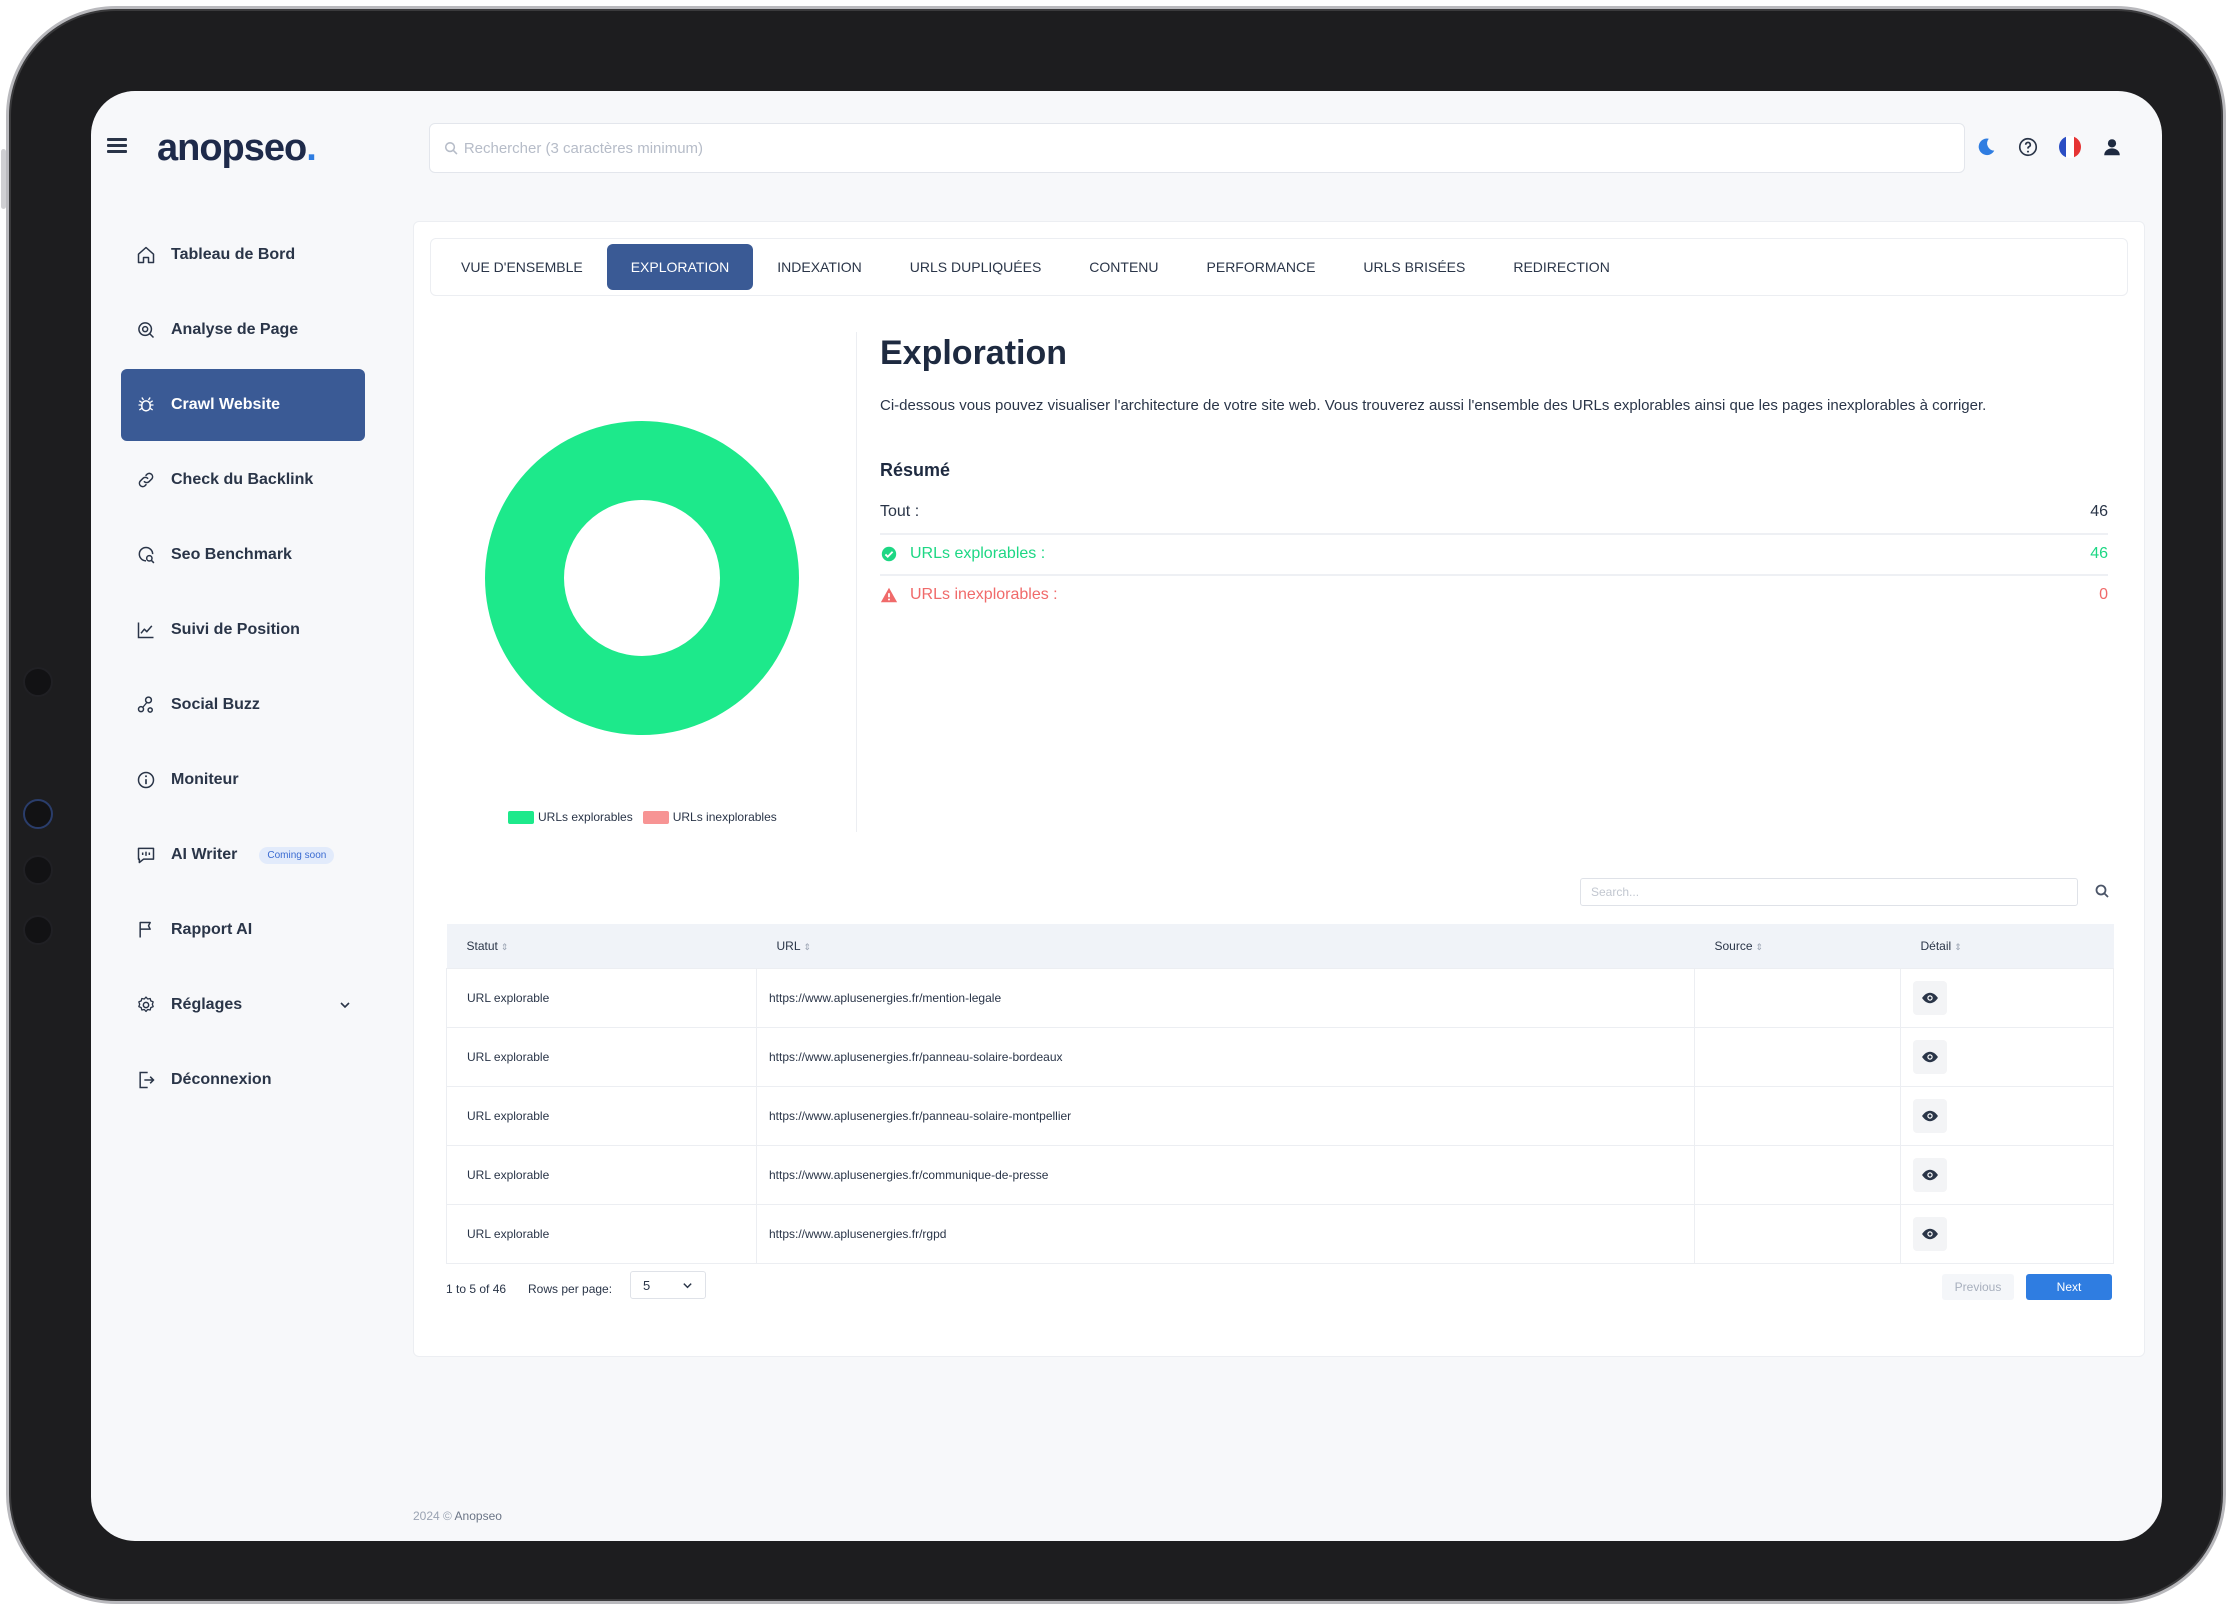 This screenshot has height=1610, width=2231. What do you see at coordinates (819, 267) in the screenshot?
I see `tab-indexation: INDEXATION` at bounding box center [819, 267].